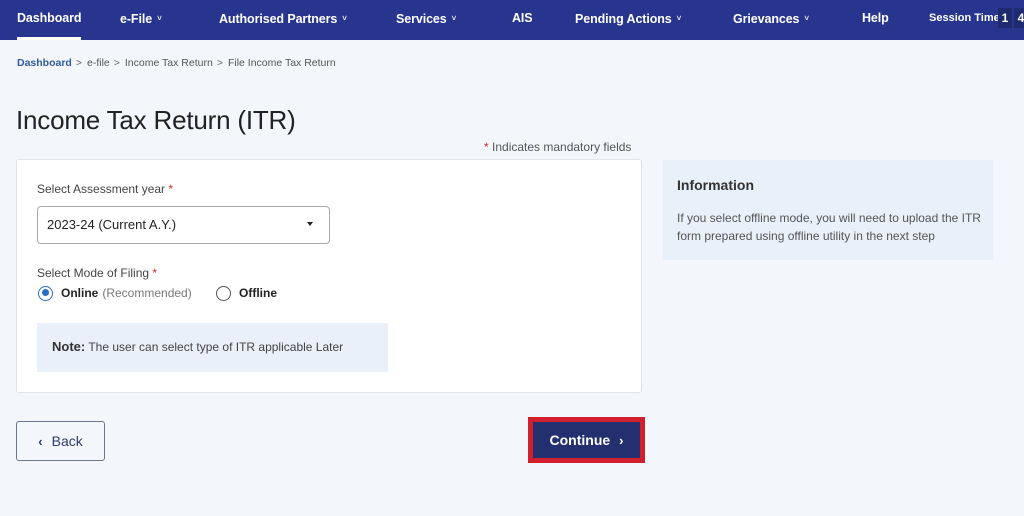 Image resolution: width=1024 pixels, height=516 pixels. I want to click on back-button-label: Back, so click(67, 441).